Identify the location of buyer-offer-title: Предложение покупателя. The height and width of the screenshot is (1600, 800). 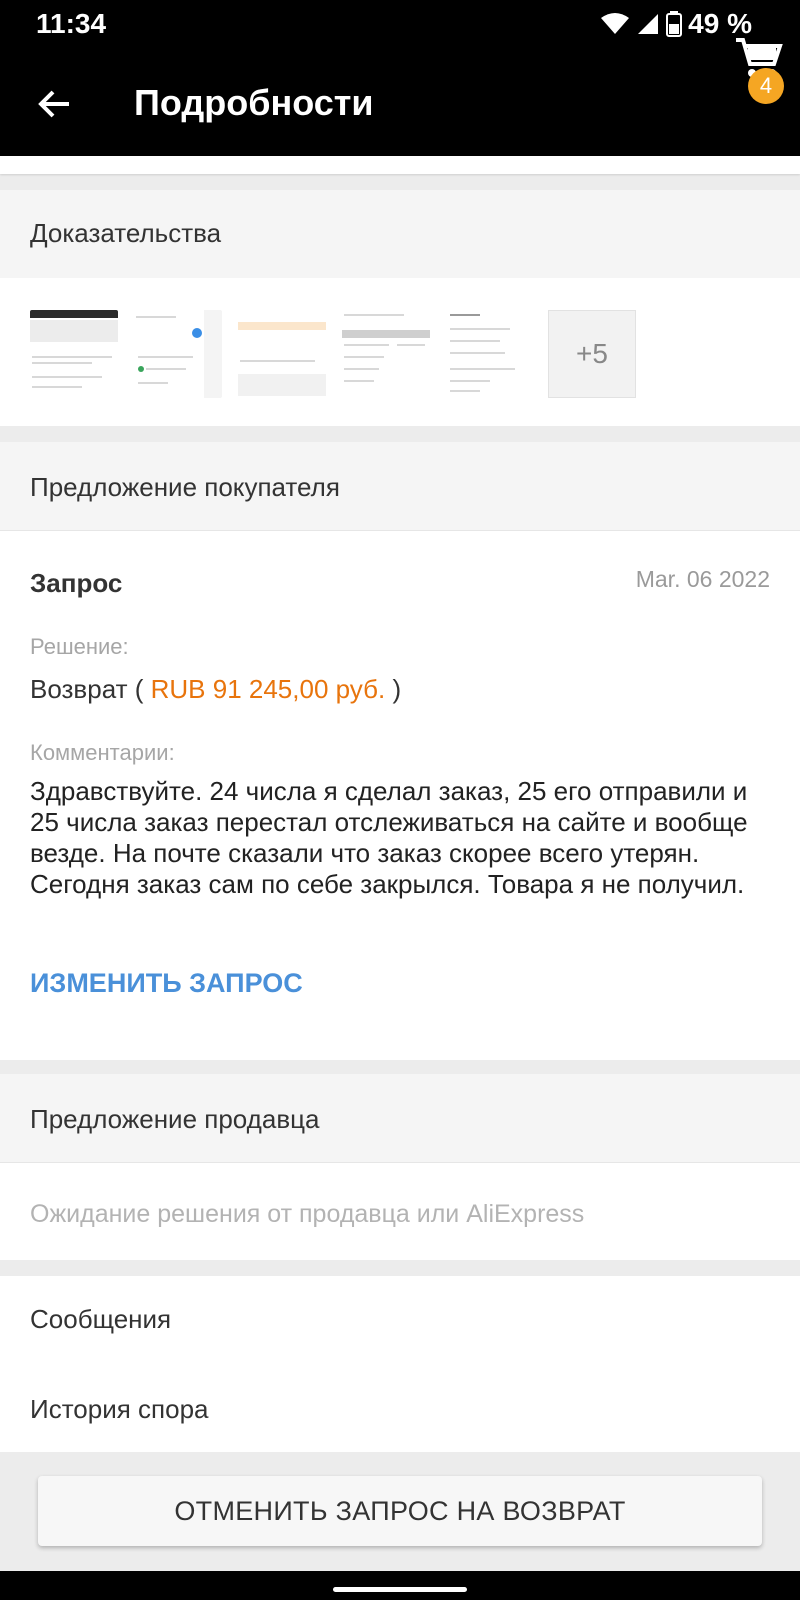
(185, 487).